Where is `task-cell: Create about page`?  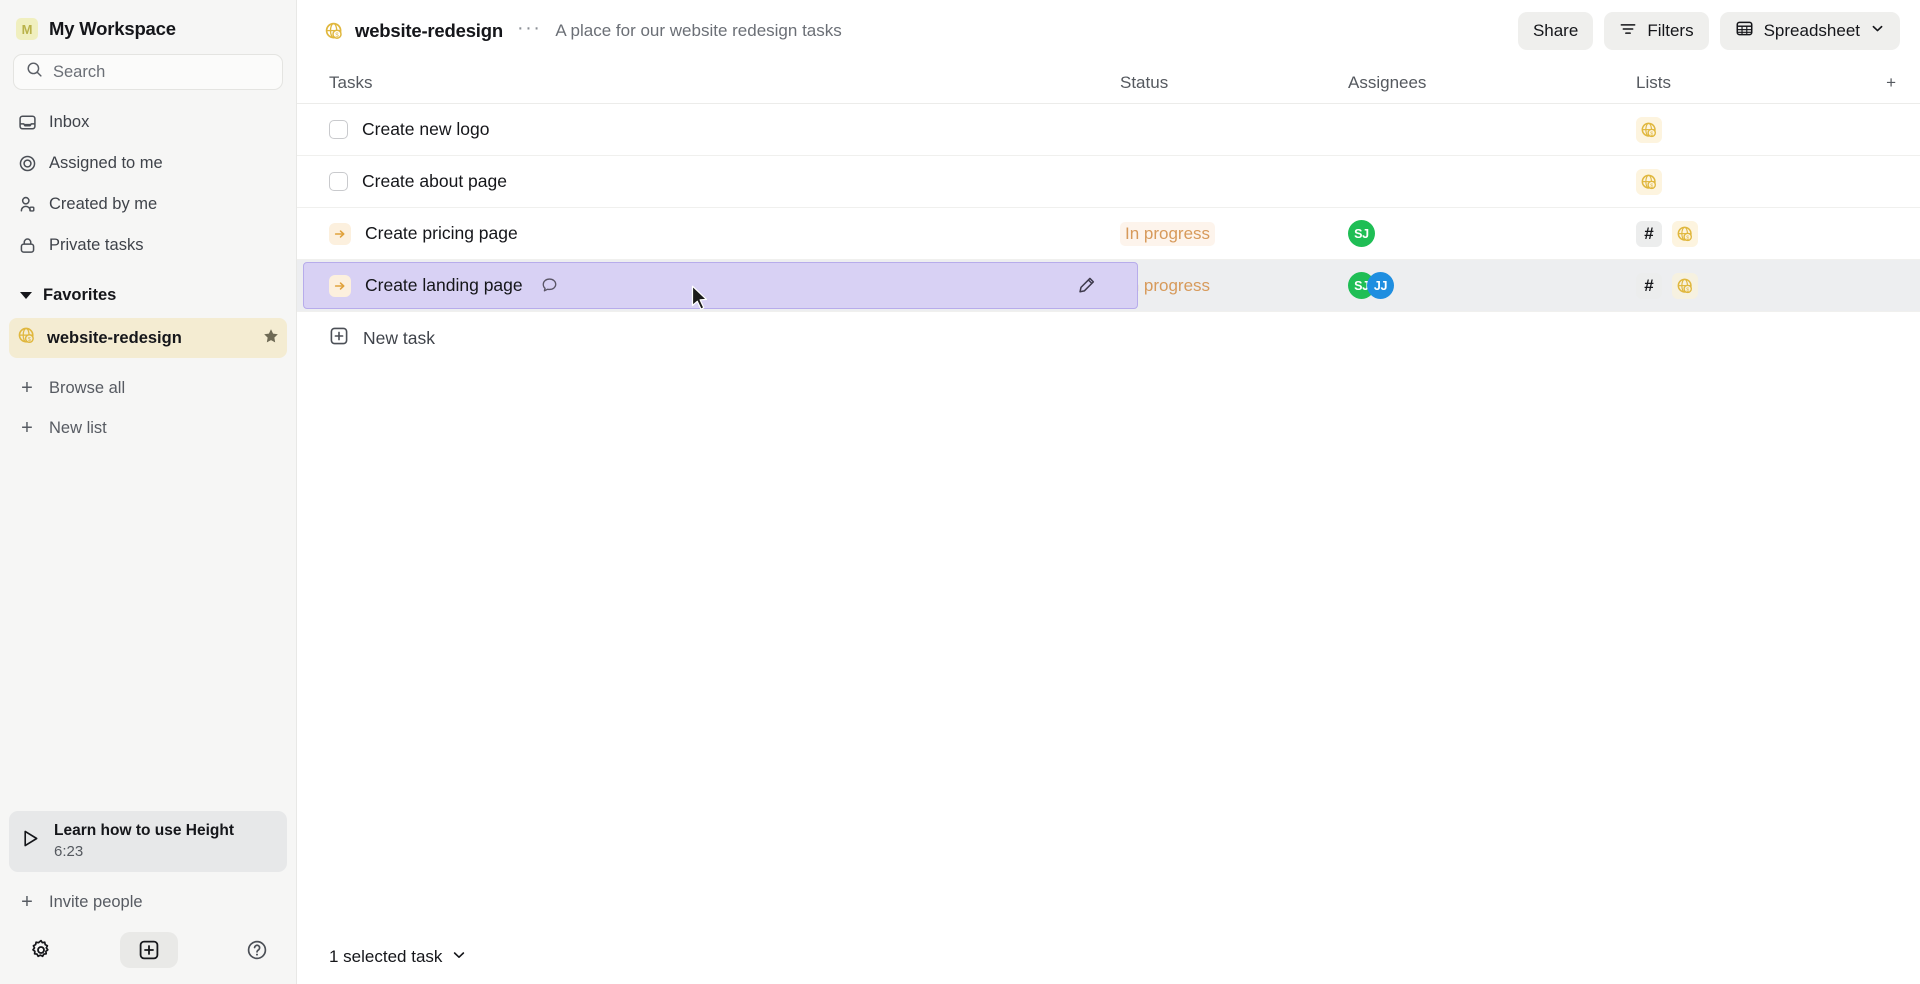 task-cell: Create about page is located at coordinates (724, 181).